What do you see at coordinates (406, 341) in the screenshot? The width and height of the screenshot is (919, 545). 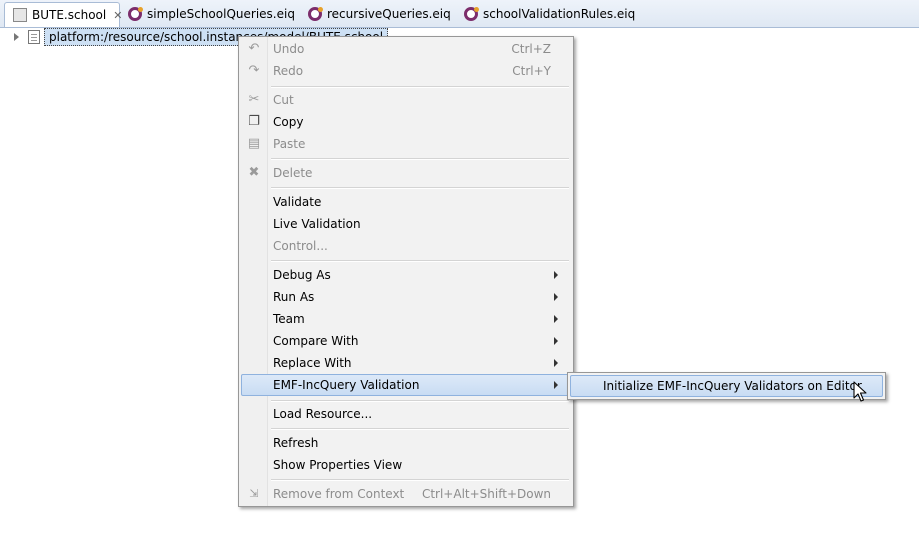 I see `menu-item-compare-with: Compare With` at bounding box center [406, 341].